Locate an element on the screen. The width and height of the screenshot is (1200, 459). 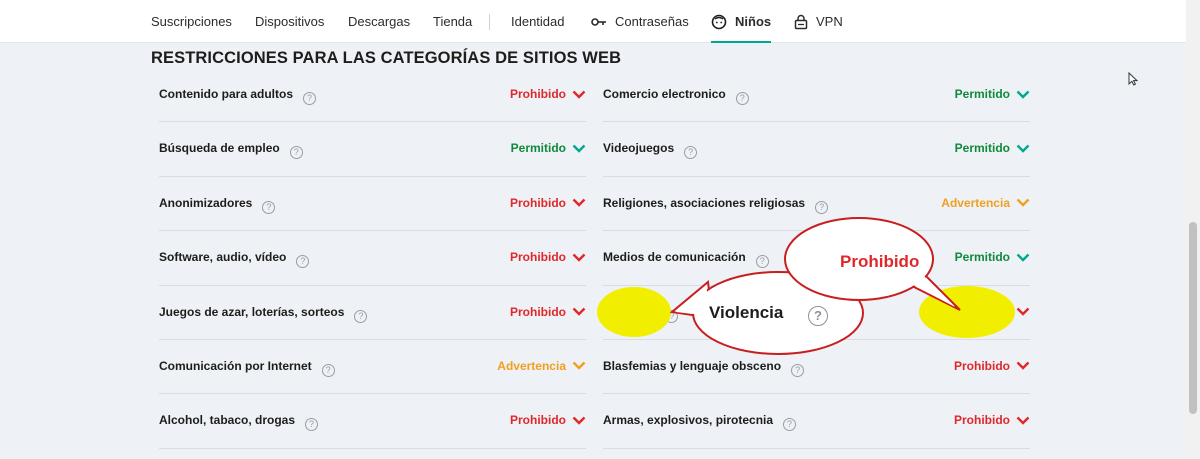
category-row: Videojuegos? Permitido is located at coordinates (816, 149).